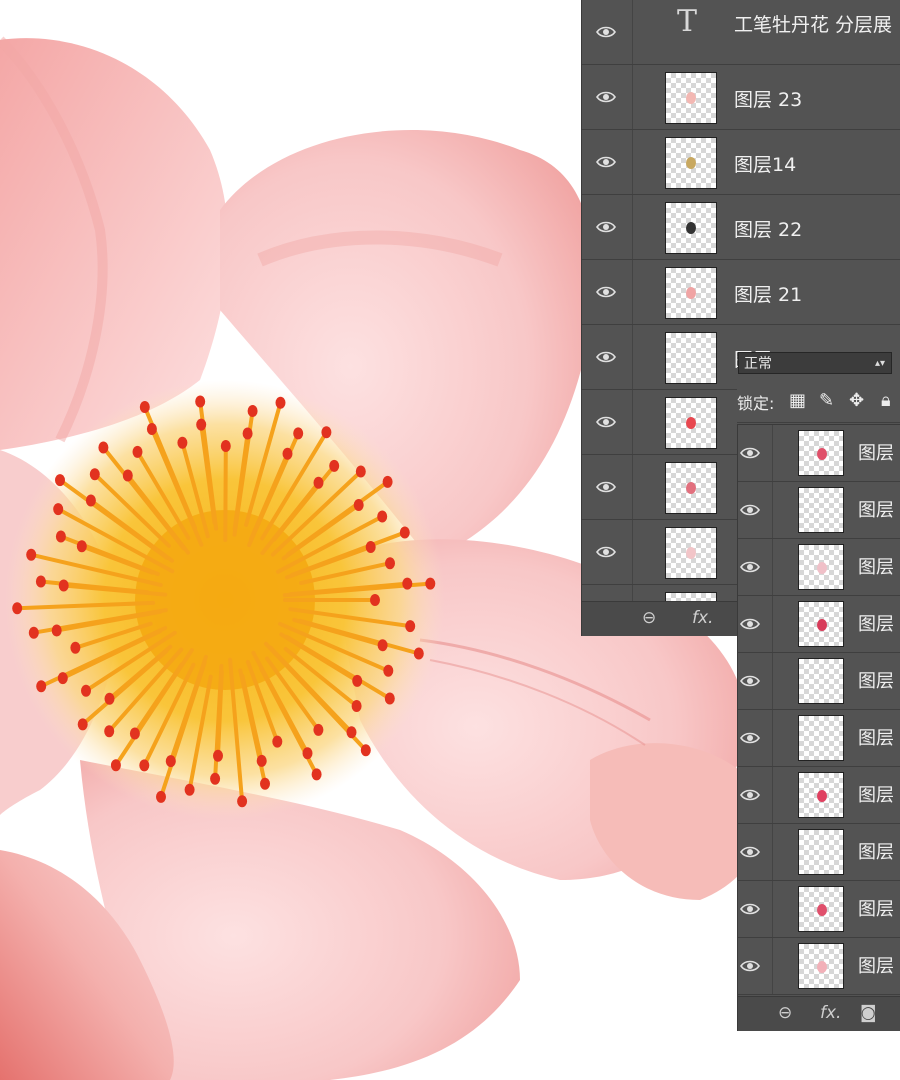 This screenshot has height=1080, width=900. Describe the element at coordinates (768, 230) in the screenshot. I see `layer-name: 图层 22` at that location.